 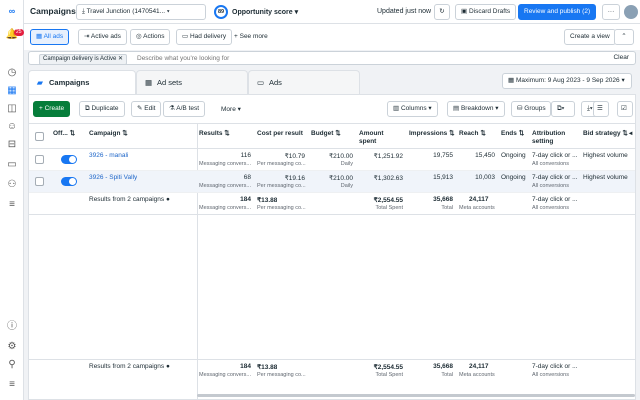 I want to click on col-results: Results ⇅, so click(x=214, y=134).